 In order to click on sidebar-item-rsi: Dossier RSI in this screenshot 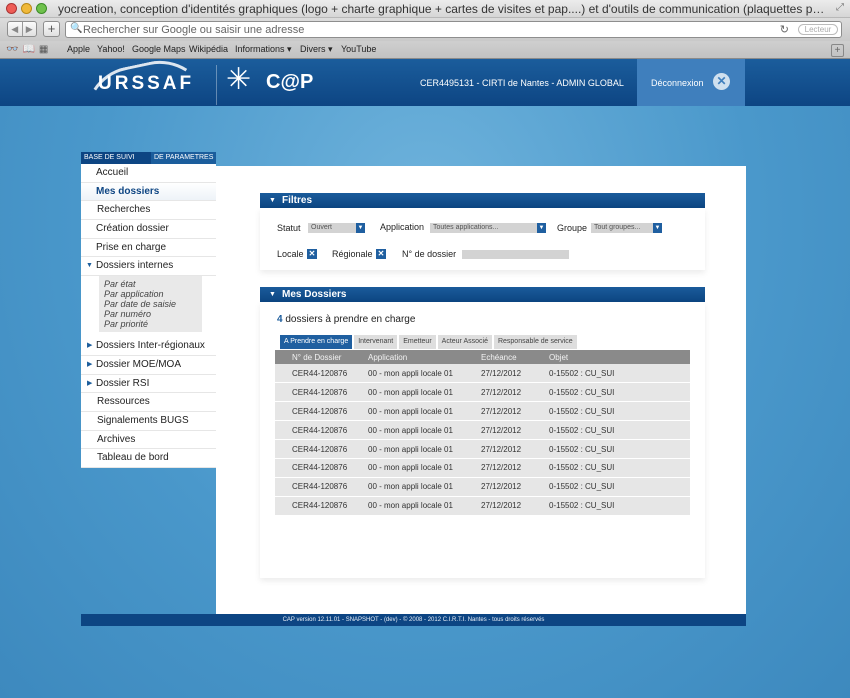, I will do `click(148, 384)`.